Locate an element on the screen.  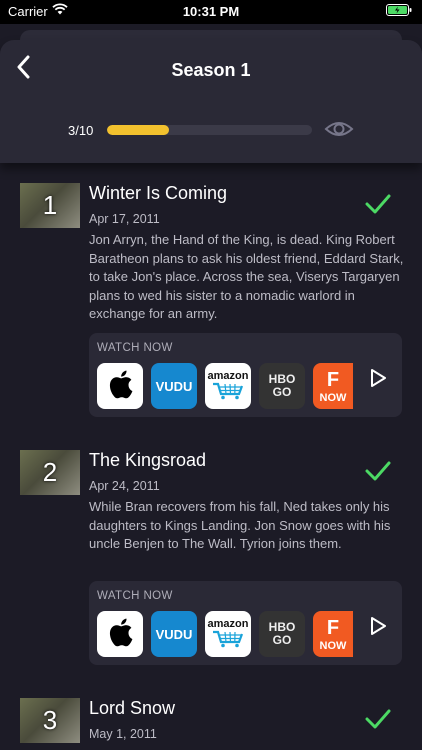
episode-air-date: Apr 24, 2011 is located at coordinates (124, 486).